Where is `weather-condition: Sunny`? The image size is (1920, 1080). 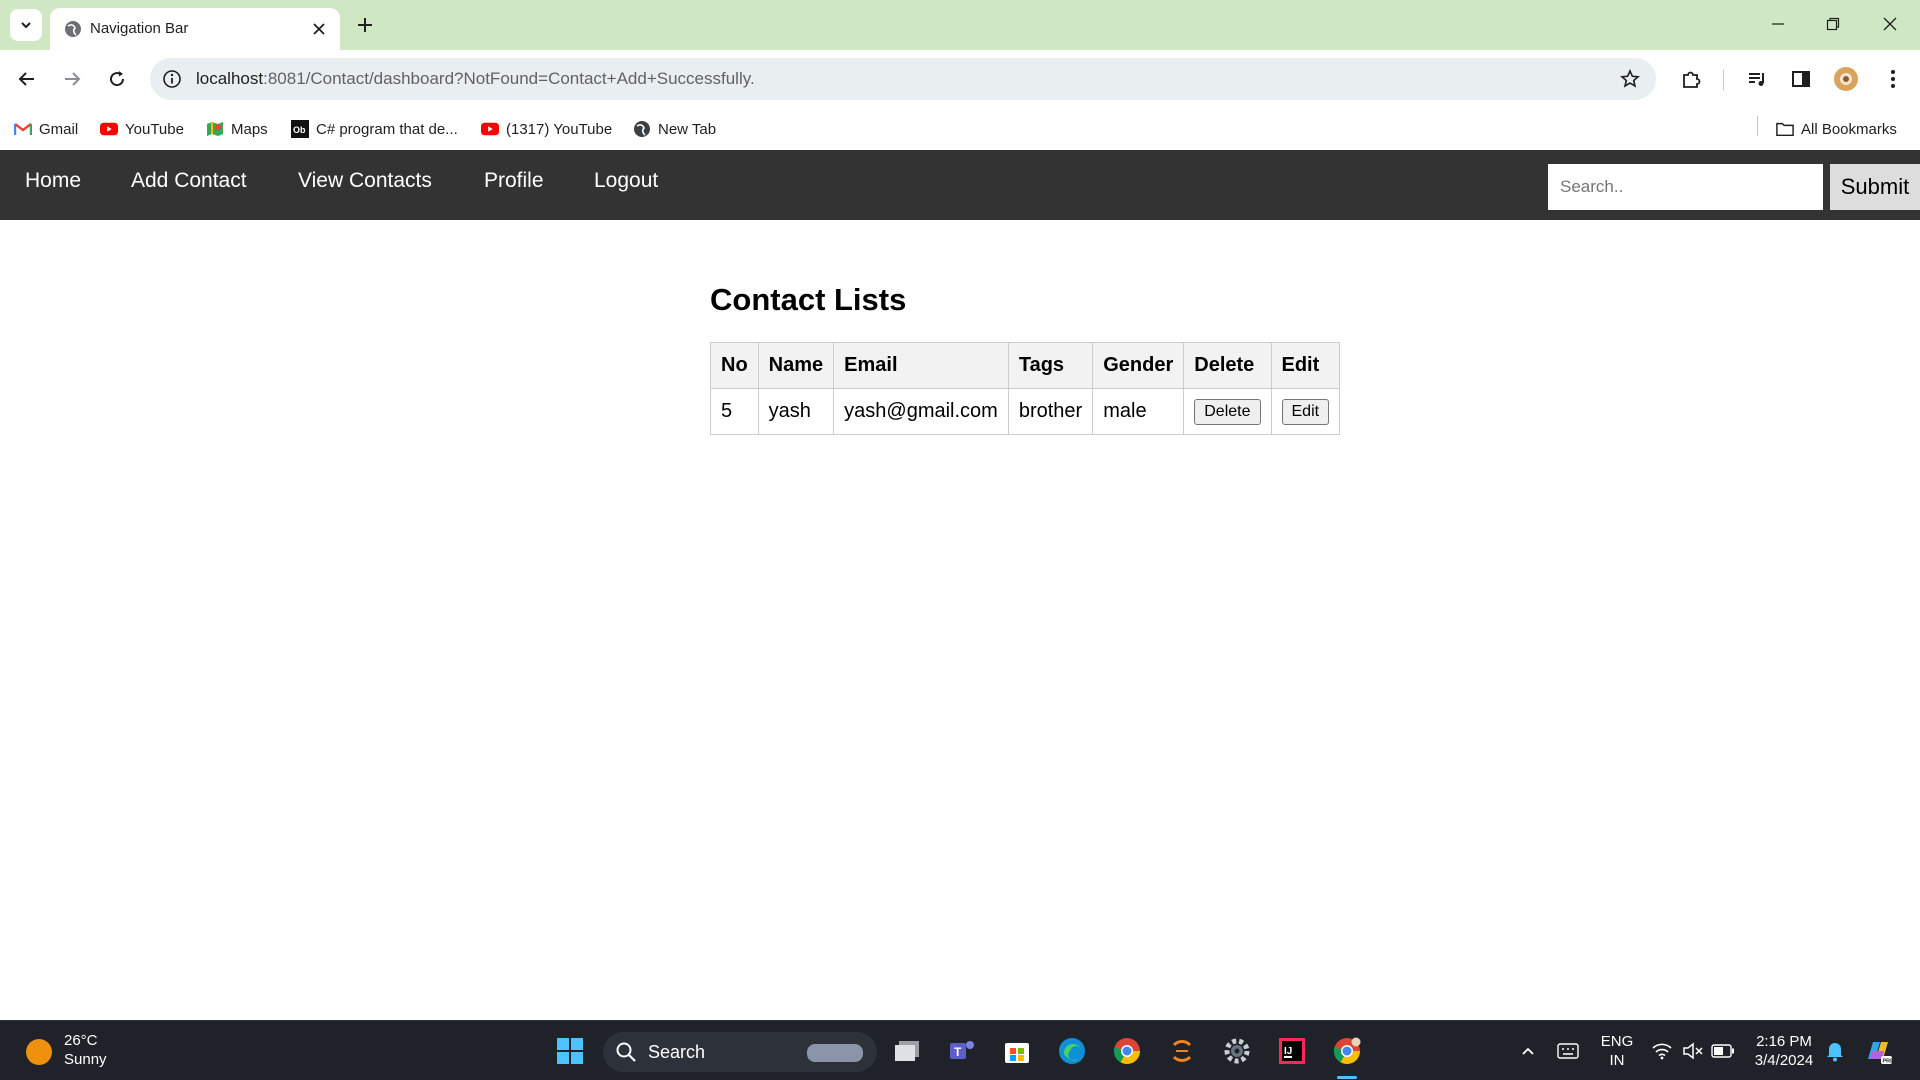 weather-condition: Sunny is located at coordinates (85, 1059).